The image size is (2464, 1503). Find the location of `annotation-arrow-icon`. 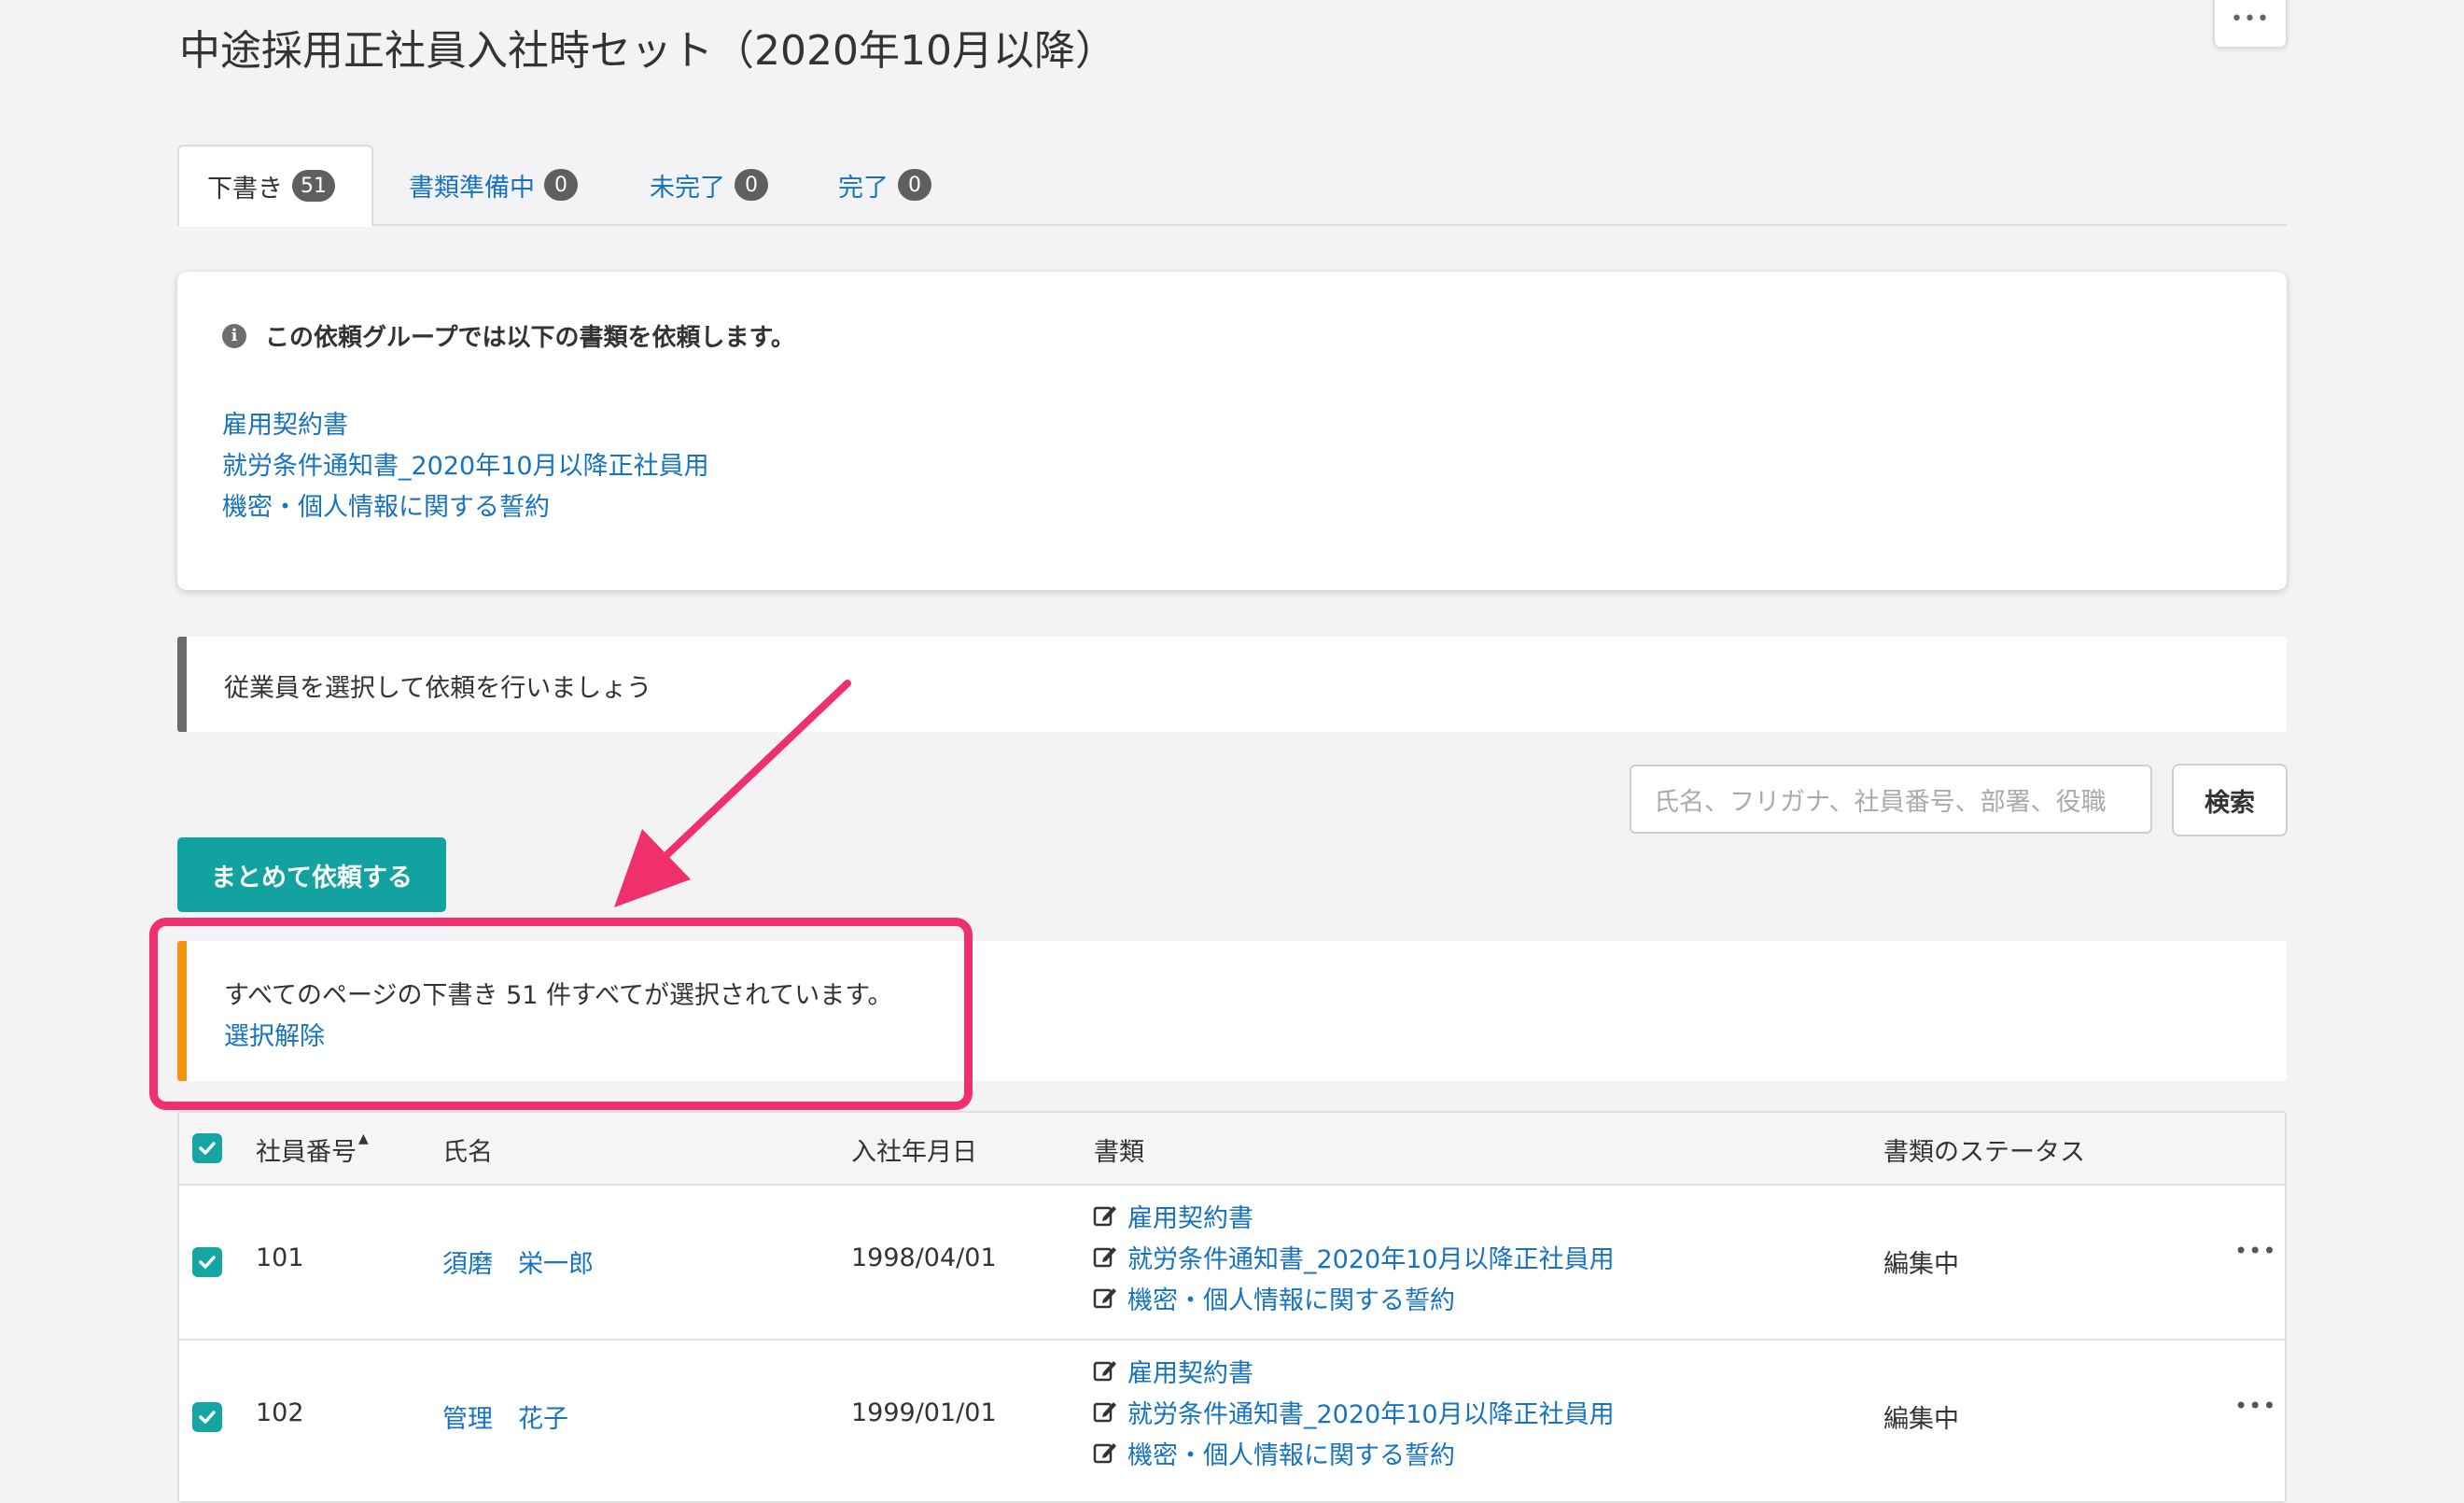

annotation-arrow-icon is located at coordinates (732, 794).